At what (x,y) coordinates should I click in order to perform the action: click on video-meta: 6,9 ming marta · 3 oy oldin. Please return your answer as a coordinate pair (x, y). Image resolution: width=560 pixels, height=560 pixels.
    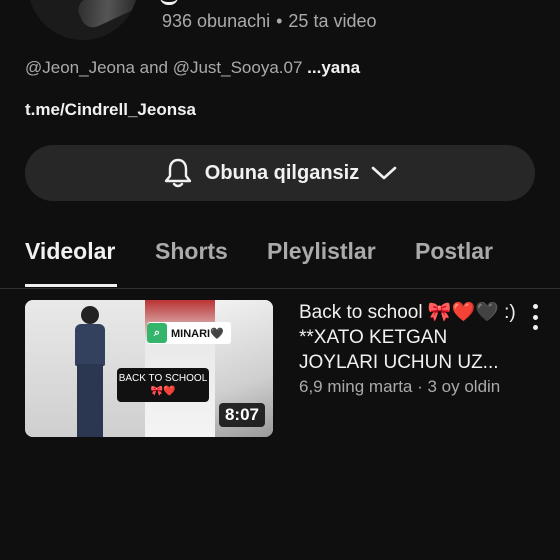
    Looking at the image, I should click on (400, 386).